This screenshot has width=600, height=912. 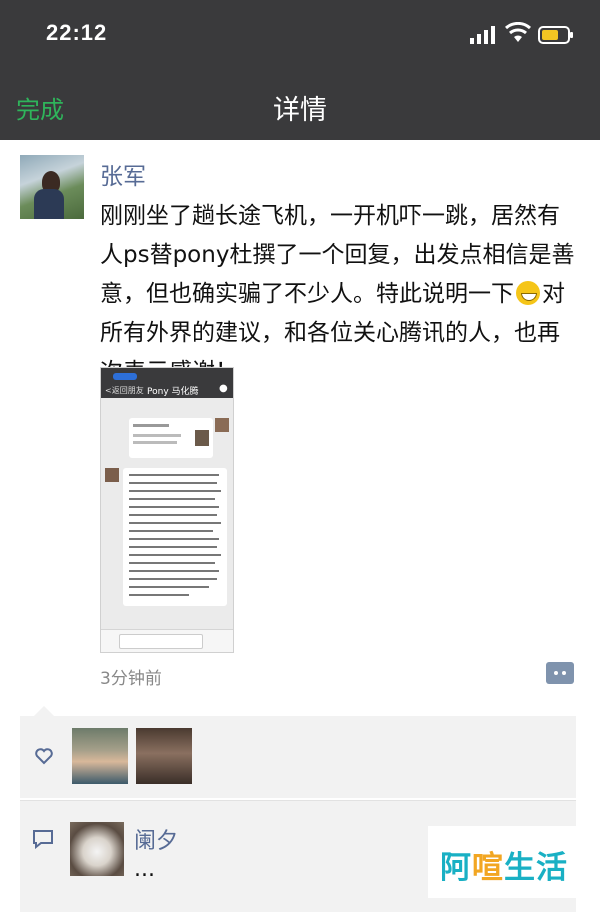 I want to click on image-back-label: <返回朋友, so click(x=124, y=390).